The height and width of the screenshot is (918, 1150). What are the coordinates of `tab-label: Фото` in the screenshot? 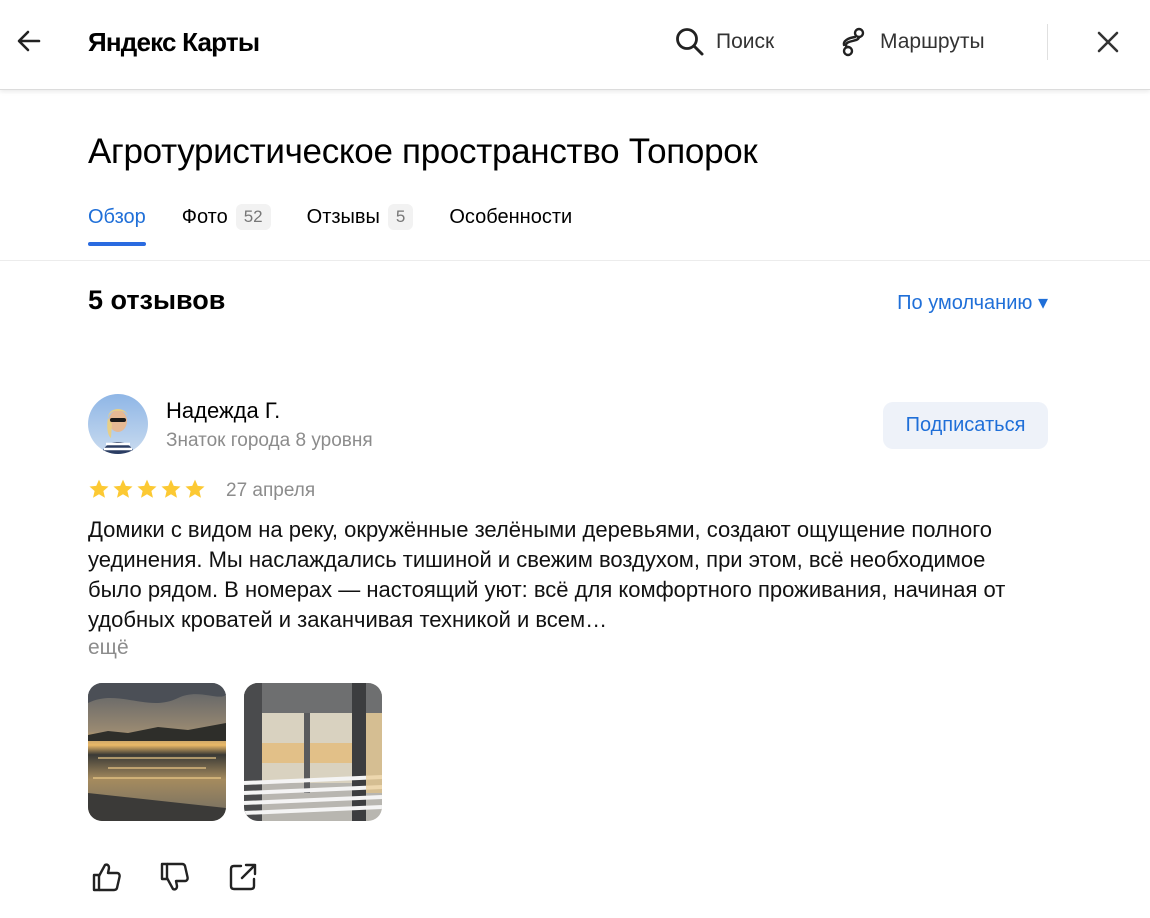 It's located at (204, 217).